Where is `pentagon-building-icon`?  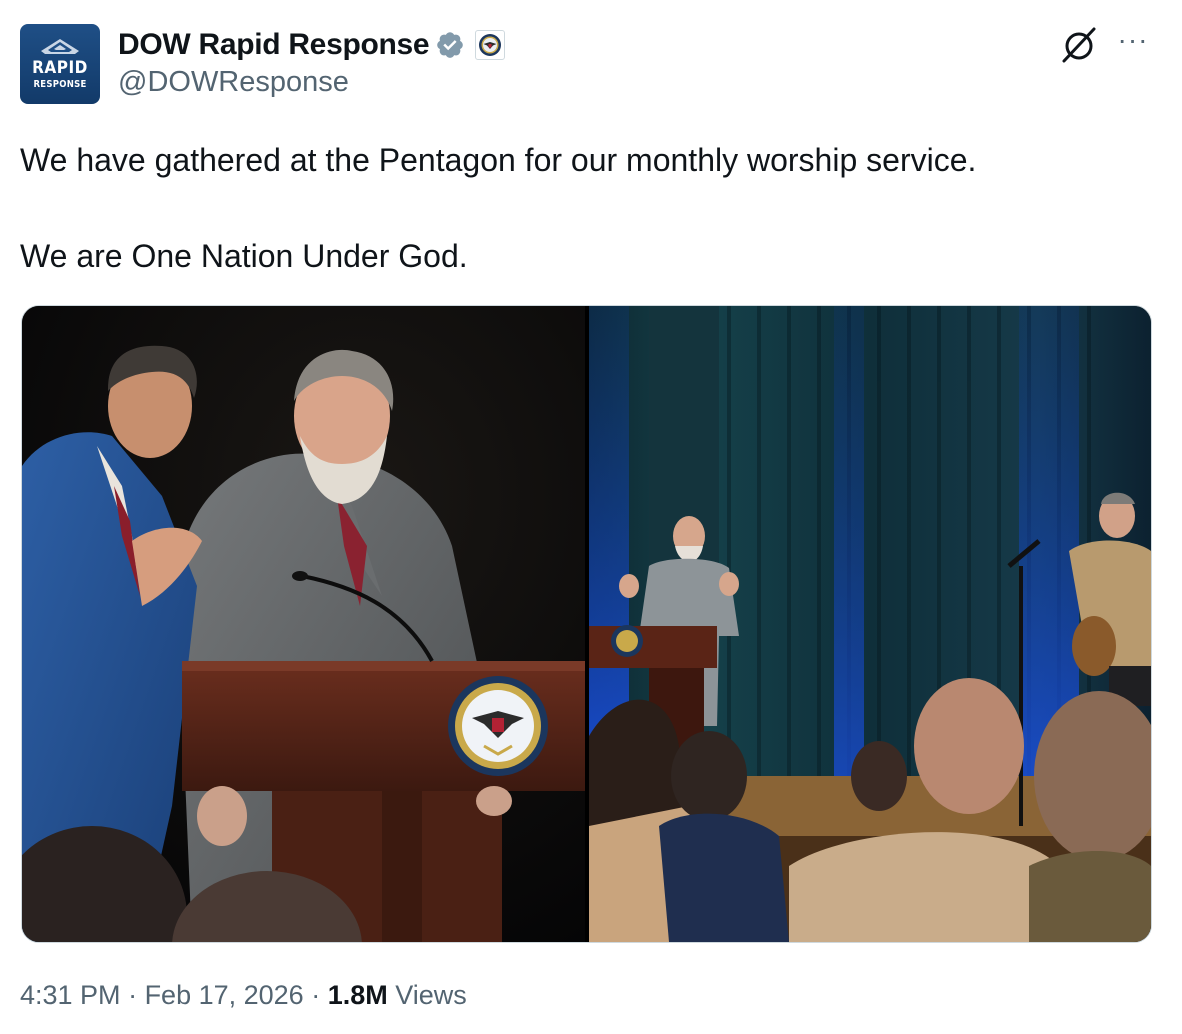
pentagon-building-icon is located at coordinates (60, 46).